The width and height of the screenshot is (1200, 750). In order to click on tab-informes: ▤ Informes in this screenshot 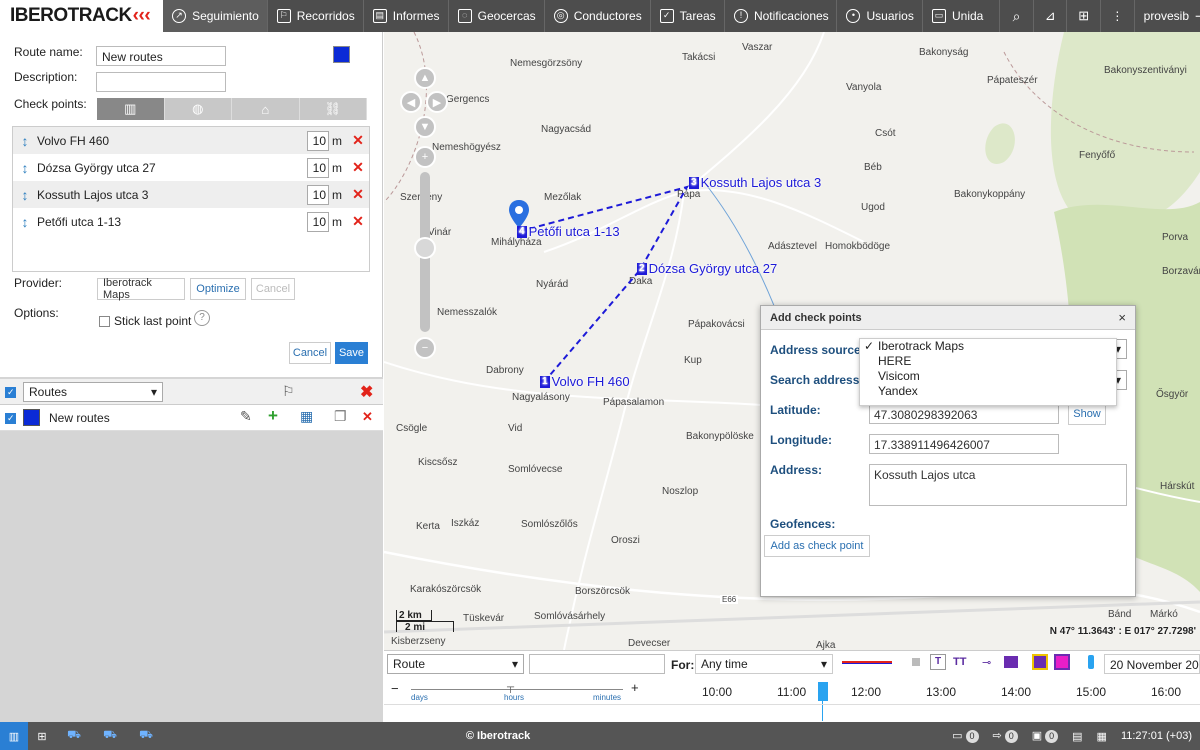, I will do `click(406, 16)`.